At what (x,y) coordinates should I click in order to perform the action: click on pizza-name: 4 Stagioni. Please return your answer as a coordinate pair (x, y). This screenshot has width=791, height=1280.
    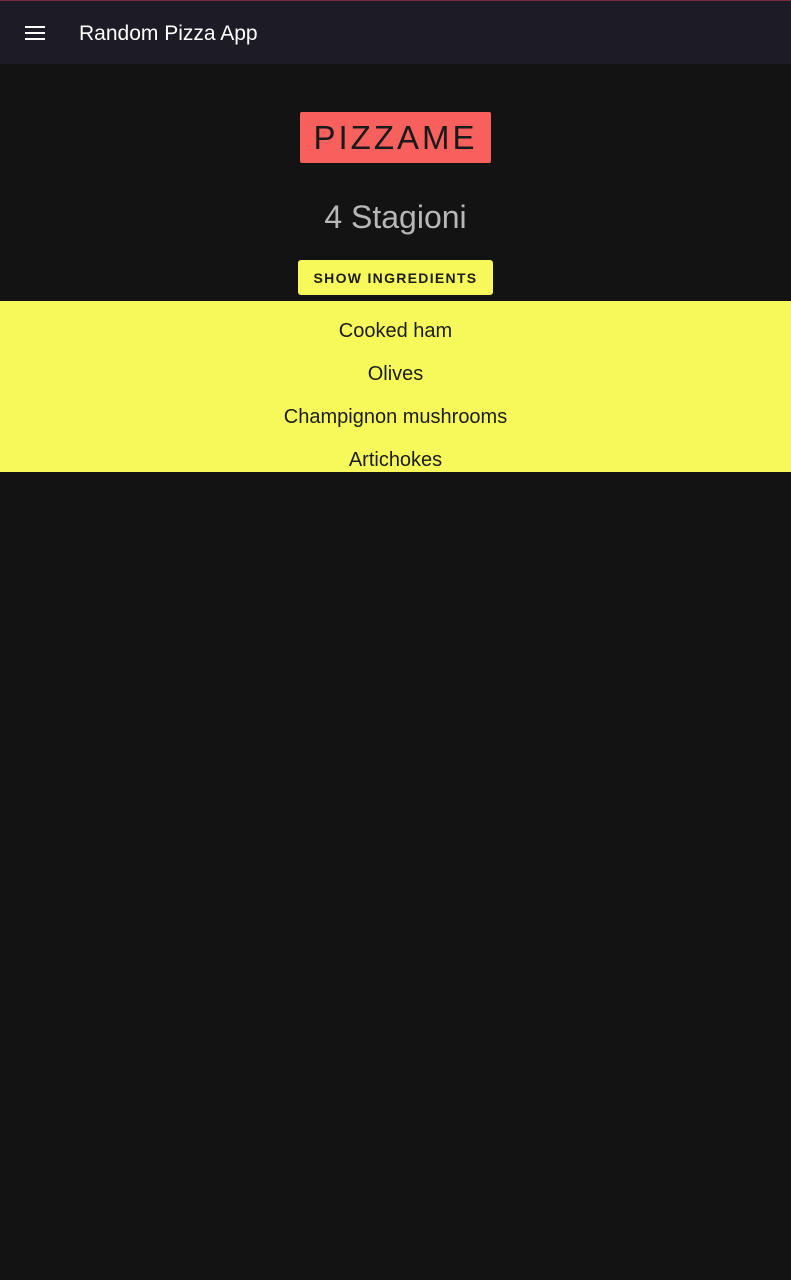
    Looking at the image, I should click on (395, 217).